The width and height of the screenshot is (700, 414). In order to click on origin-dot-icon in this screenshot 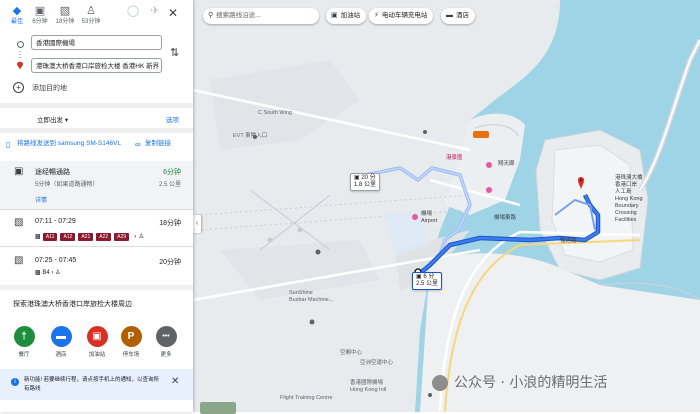, I will do `click(20, 44)`.